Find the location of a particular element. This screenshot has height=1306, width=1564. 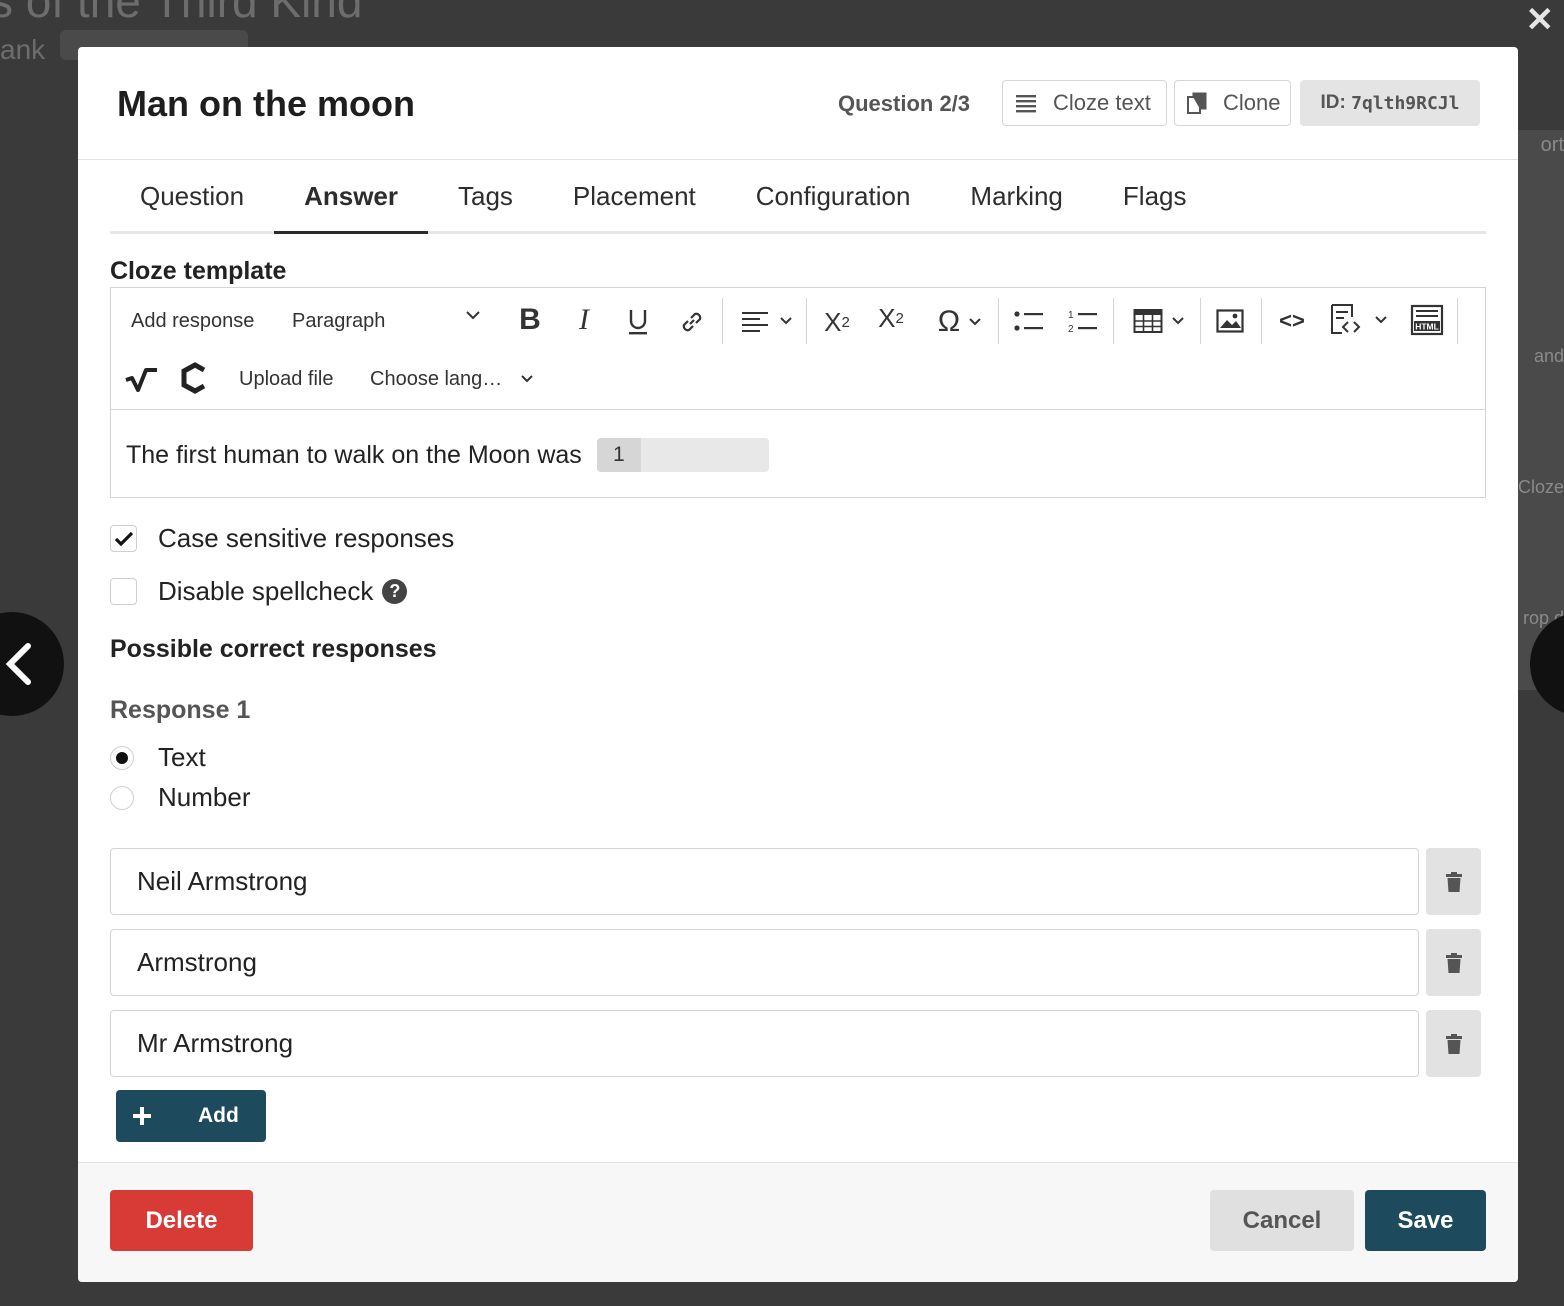

previous-question-button is located at coordinates (32, 664).